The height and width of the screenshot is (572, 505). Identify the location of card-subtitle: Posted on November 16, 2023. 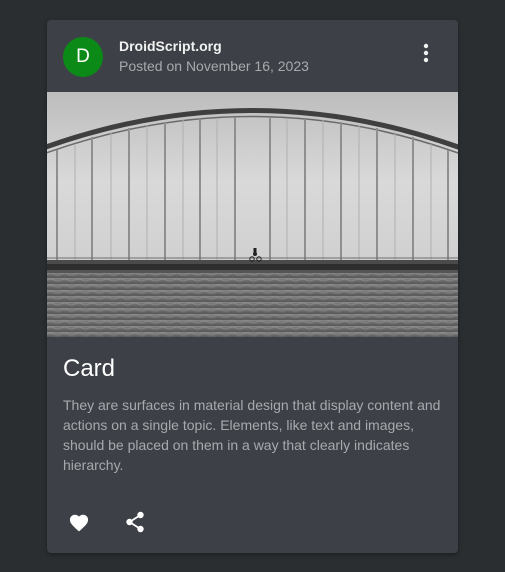
(214, 66).